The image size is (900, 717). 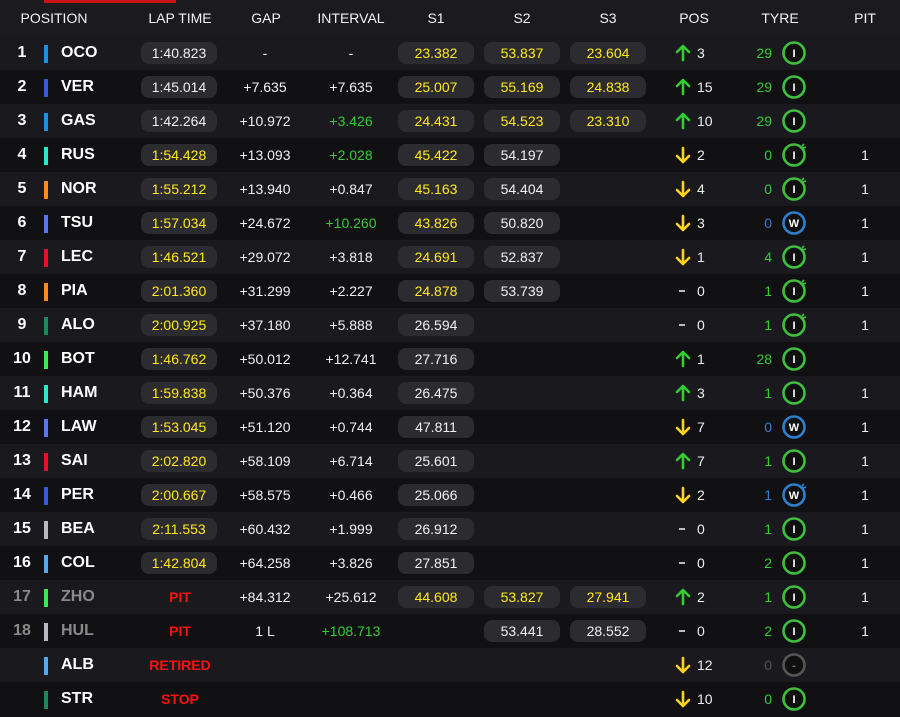 I want to click on header-s2: S2, so click(x=521, y=18).